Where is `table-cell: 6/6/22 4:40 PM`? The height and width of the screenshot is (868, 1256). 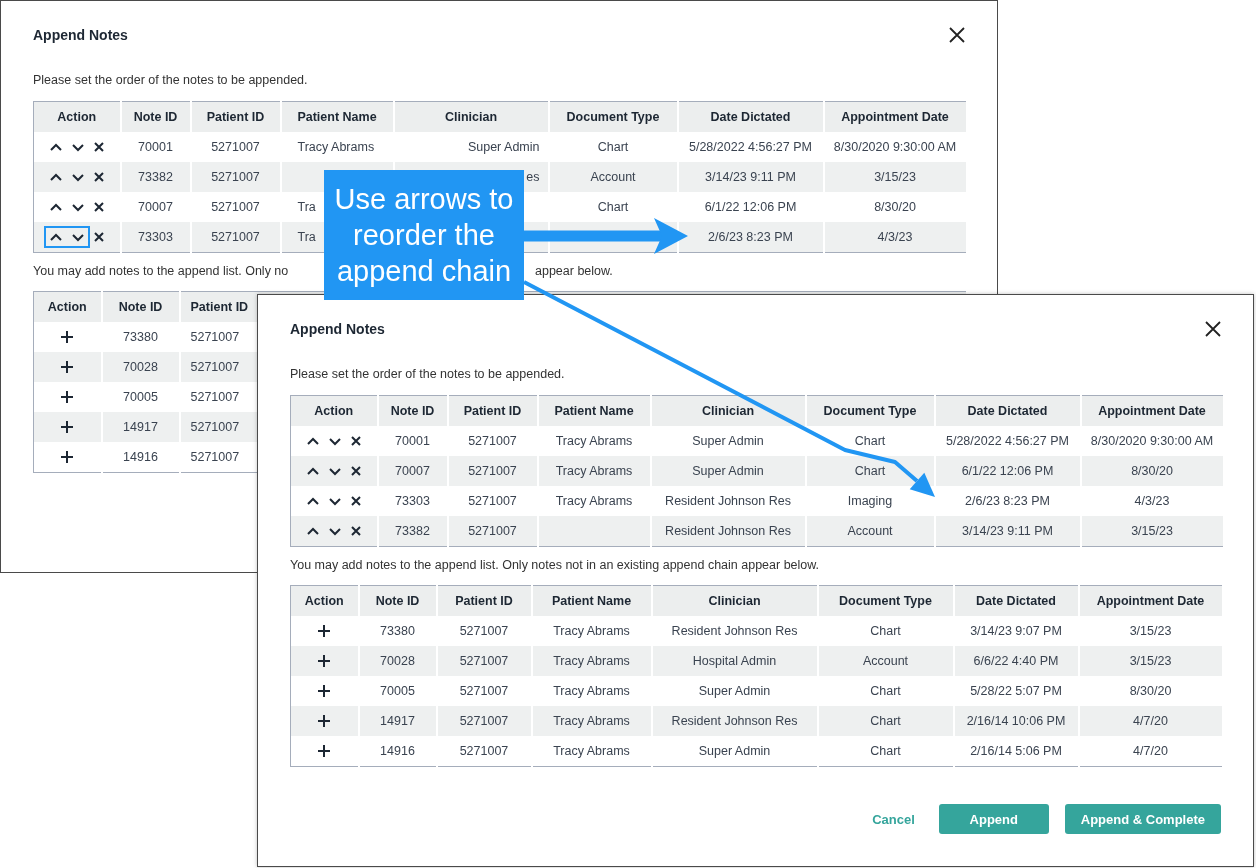
table-cell: 6/6/22 4:40 PM is located at coordinates (1016, 661).